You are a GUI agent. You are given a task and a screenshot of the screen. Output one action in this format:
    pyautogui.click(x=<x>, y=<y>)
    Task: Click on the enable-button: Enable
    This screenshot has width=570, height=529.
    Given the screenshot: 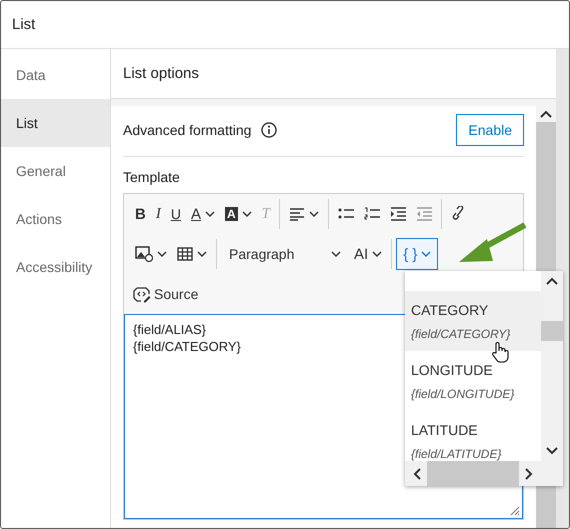 What is the action you would take?
    pyautogui.click(x=490, y=130)
    